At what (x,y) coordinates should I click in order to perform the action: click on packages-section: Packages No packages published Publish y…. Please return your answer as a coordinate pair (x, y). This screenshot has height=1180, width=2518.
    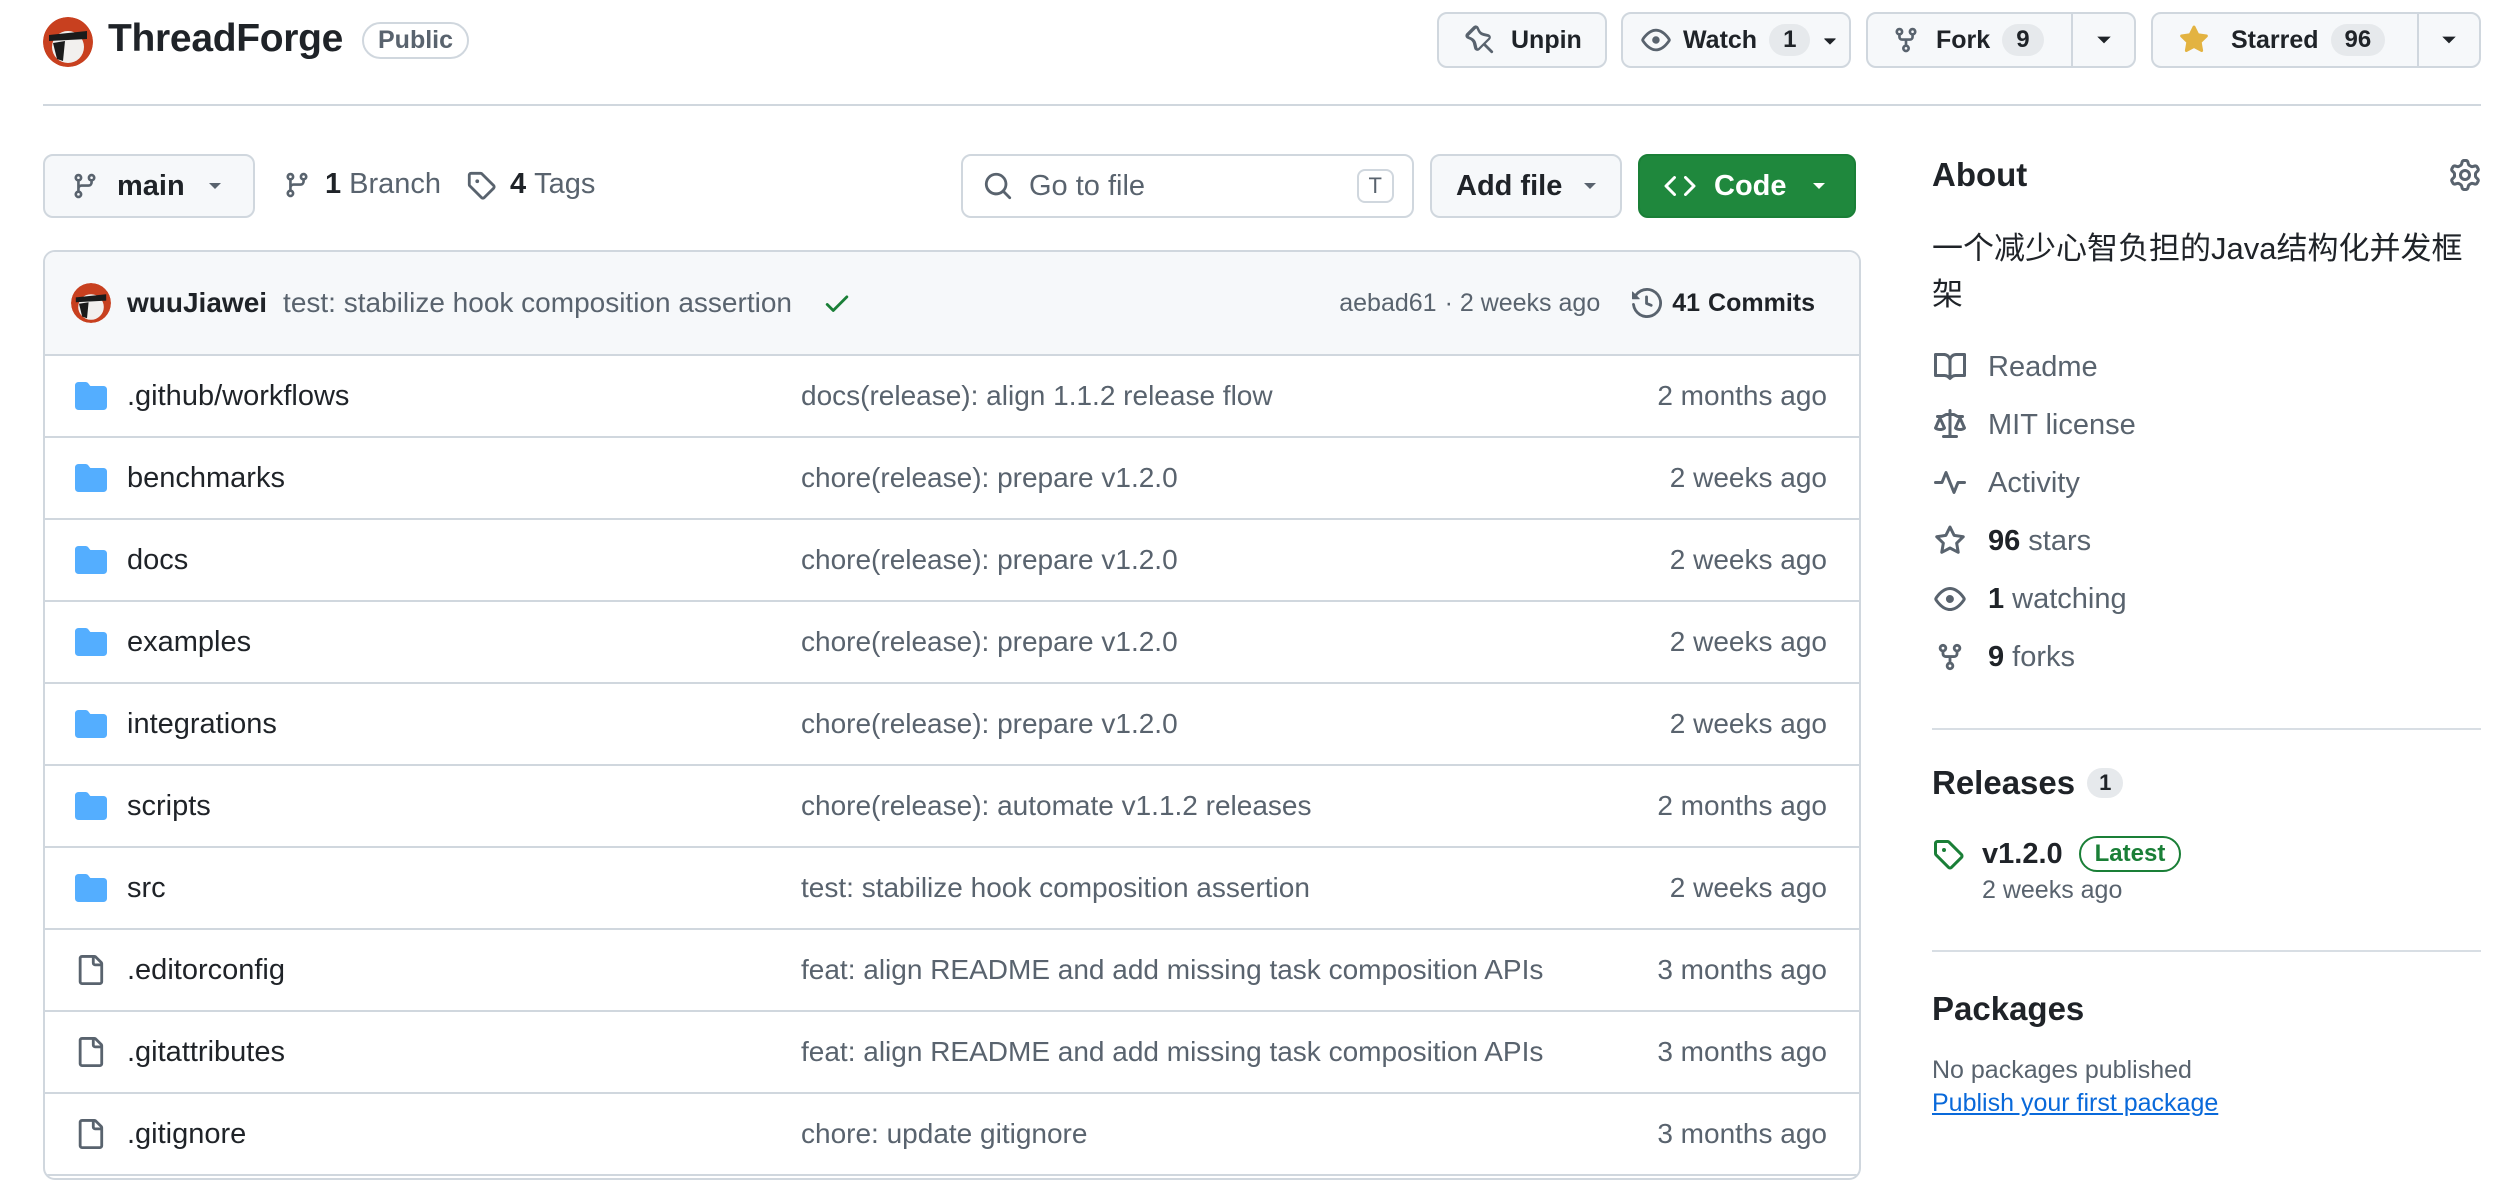
    Looking at the image, I should click on (2206, 1054).